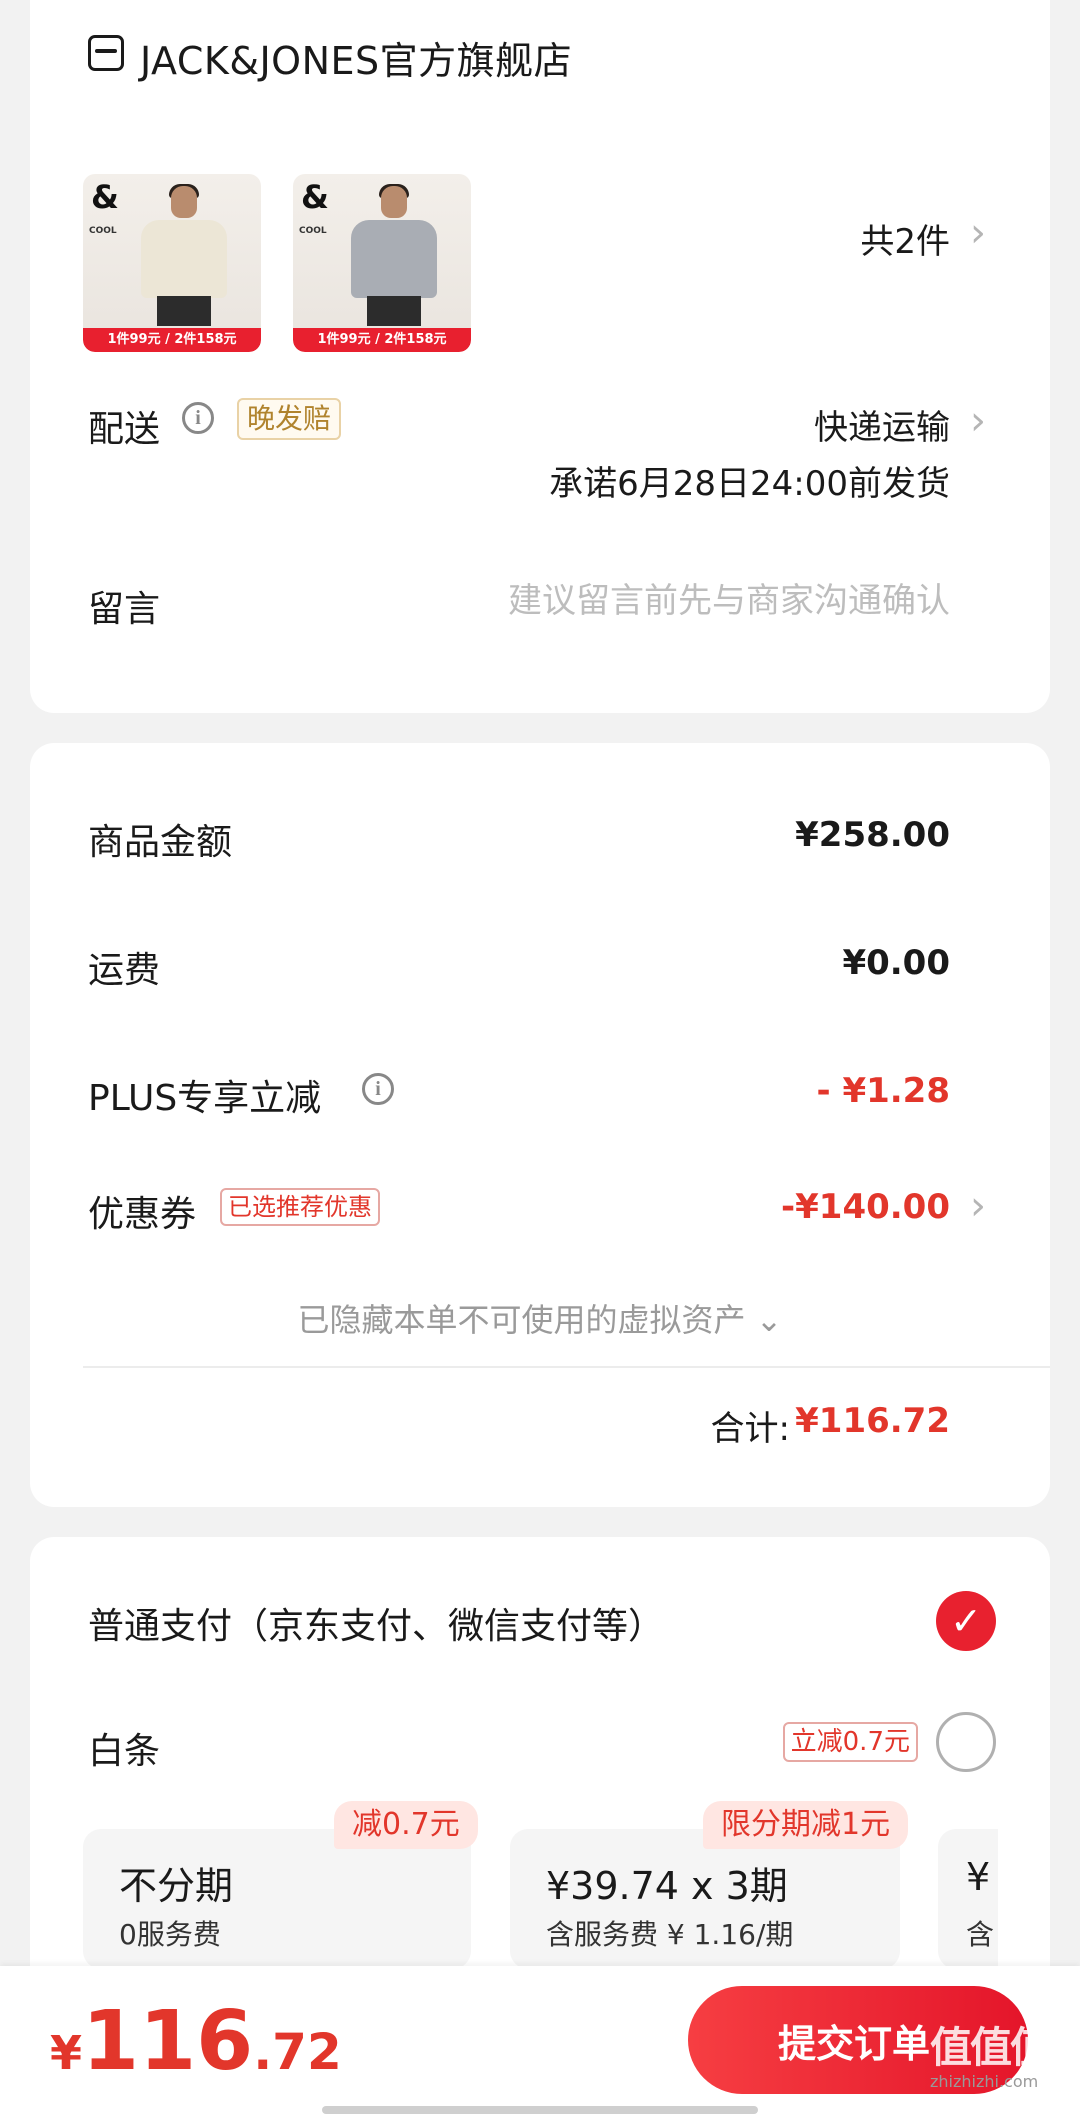  Describe the element at coordinates (991, 2047) in the screenshot. I see `watermark: 值值值` at that location.